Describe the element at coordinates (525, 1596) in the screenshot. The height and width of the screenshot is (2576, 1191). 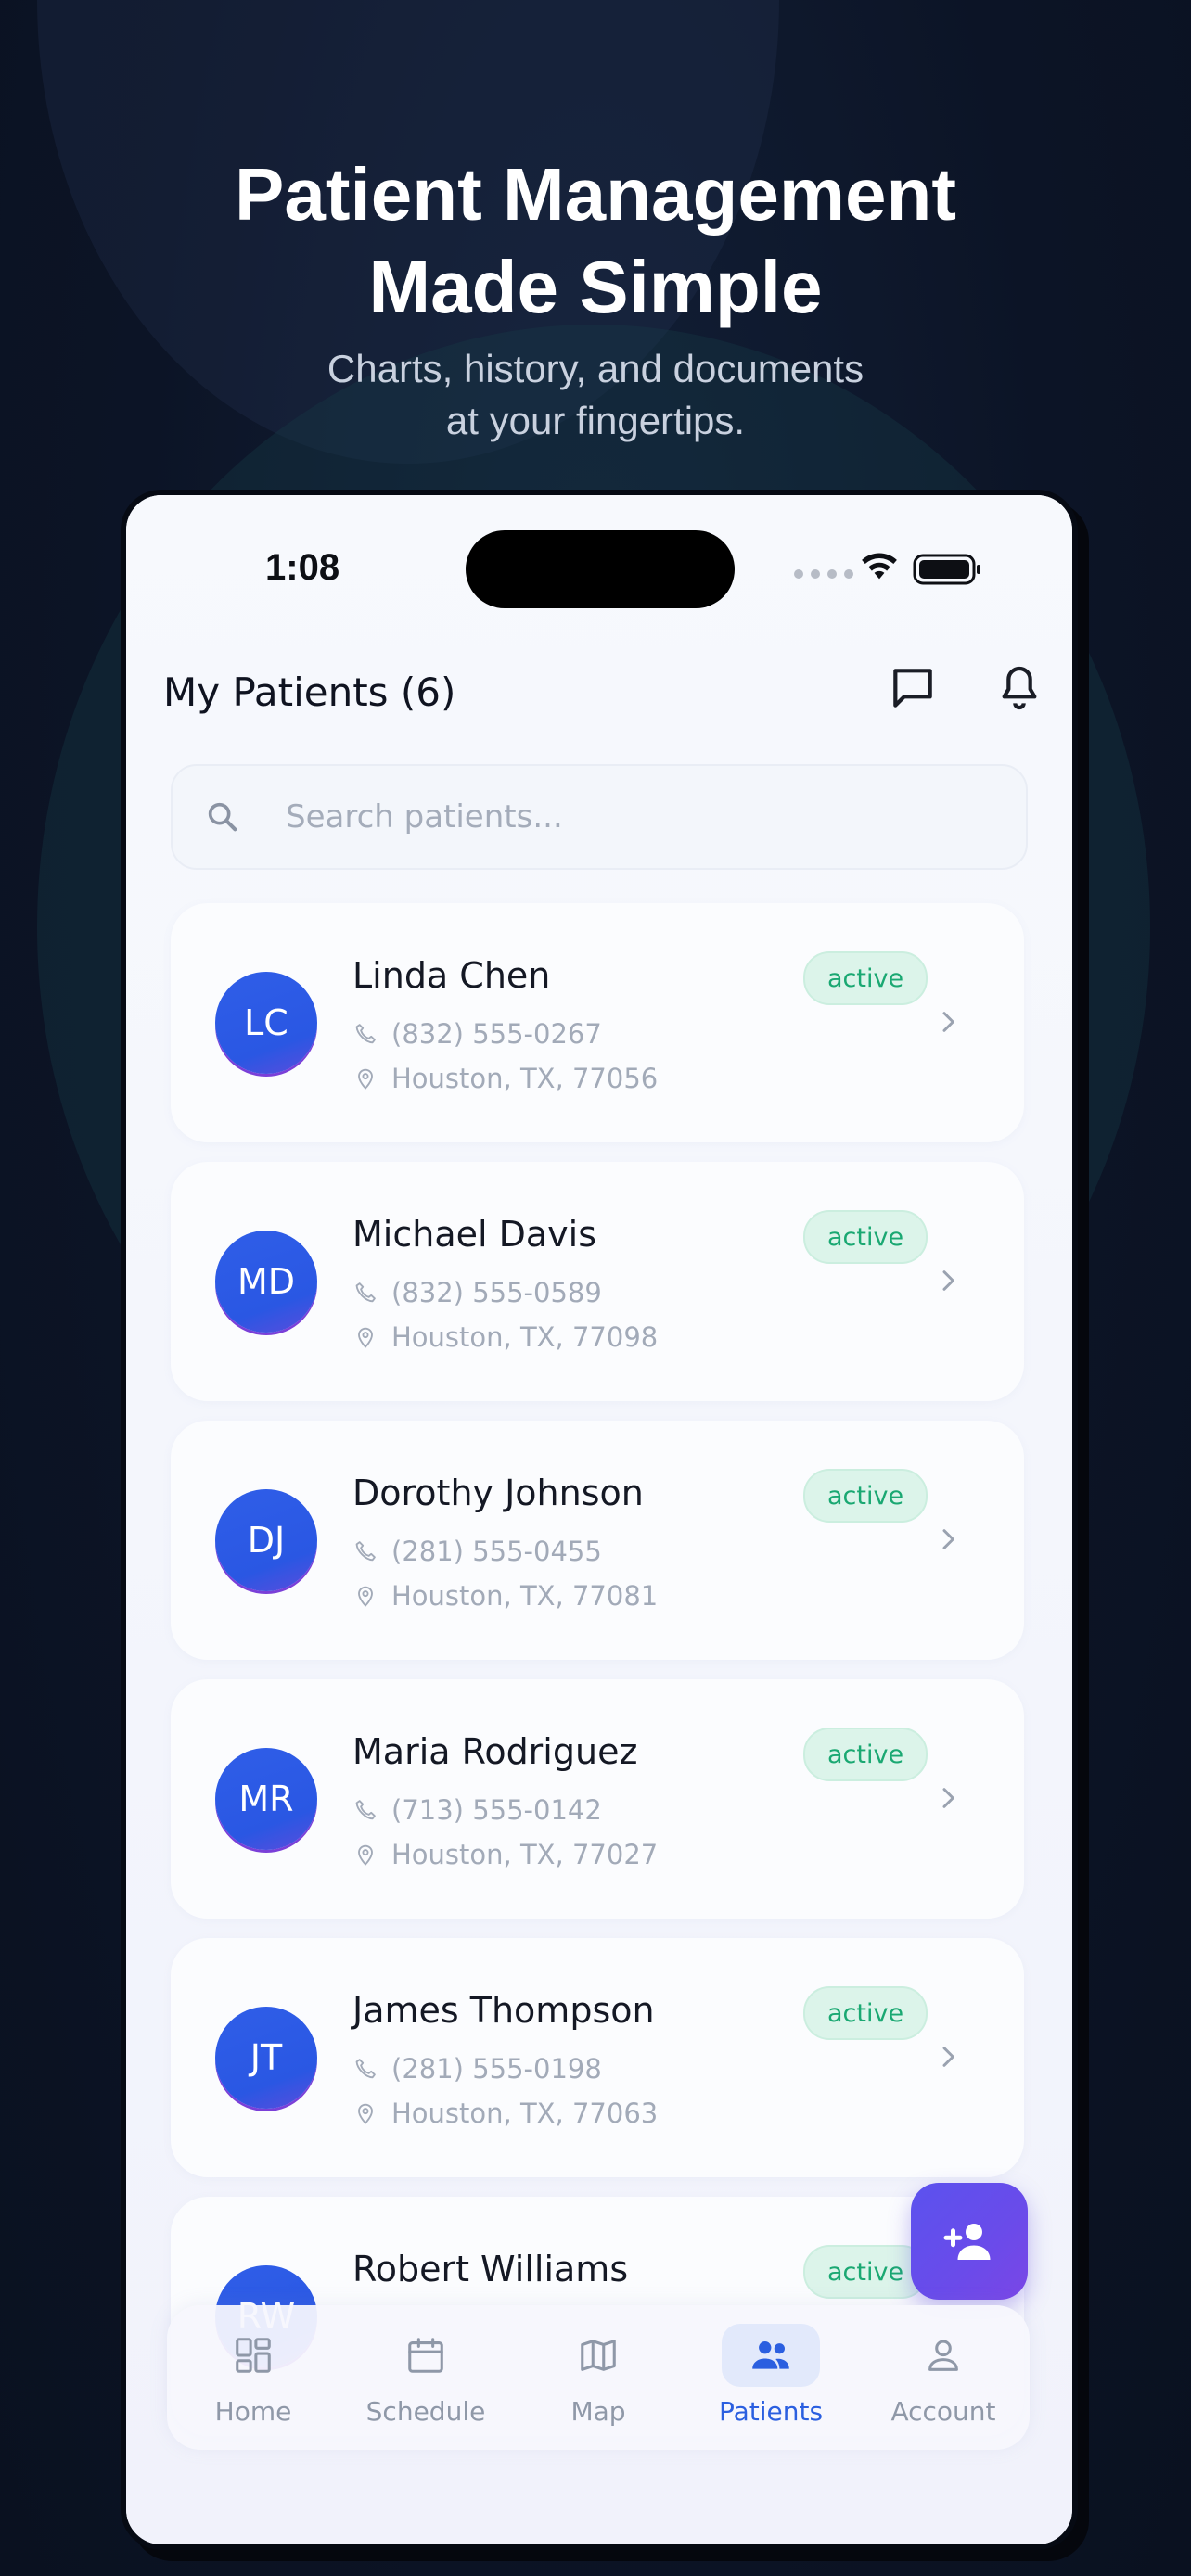
I see `patient-address-text: Houston, TX, 77081` at that location.